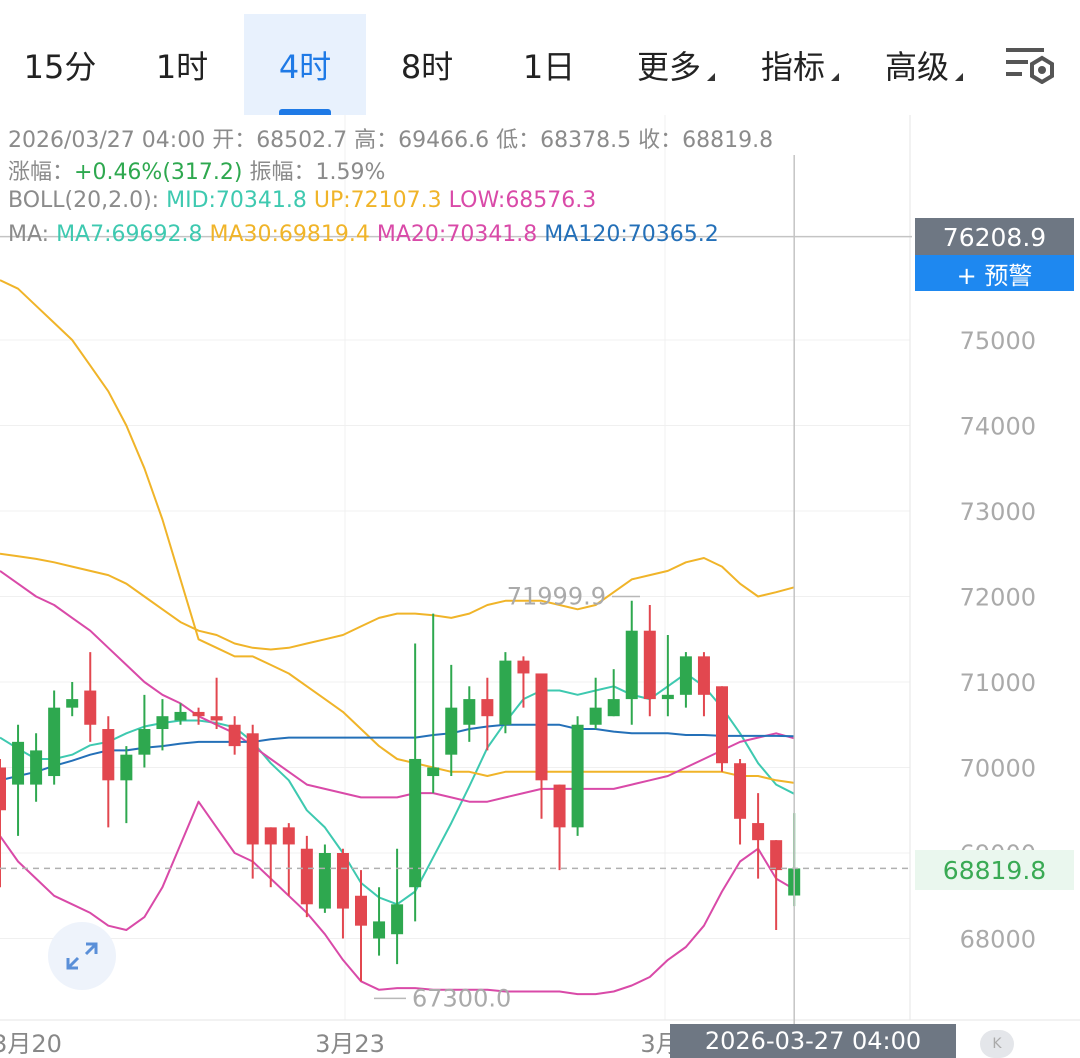  I want to click on change-value: +0.46%(317.2), so click(158, 172).